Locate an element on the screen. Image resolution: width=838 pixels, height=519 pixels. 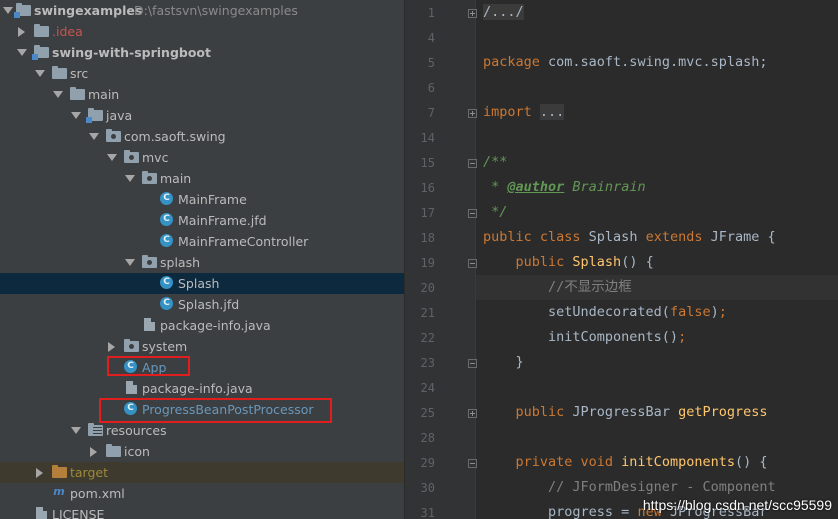
doc-comment: Brainrain is located at coordinates (605, 187).